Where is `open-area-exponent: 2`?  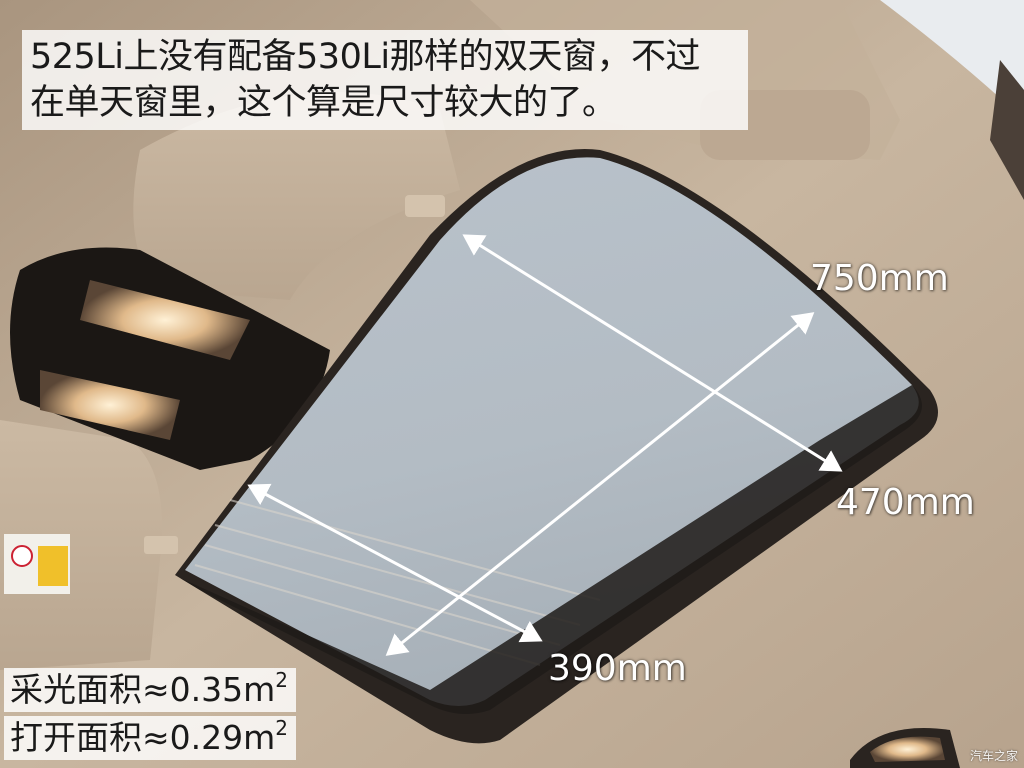 open-area-exponent: 2 is located at coordinates (282, 728).